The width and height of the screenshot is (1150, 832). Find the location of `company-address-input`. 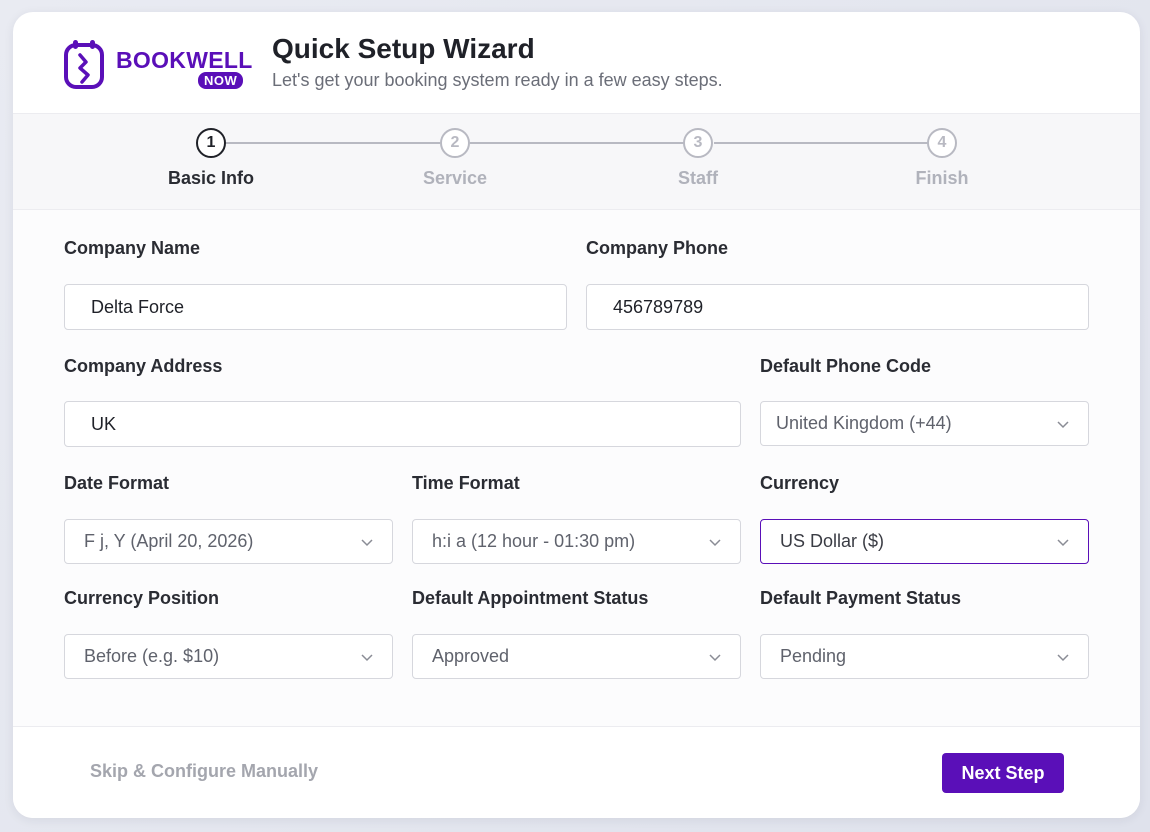

company-address-input is located at coordinates (402, 424).